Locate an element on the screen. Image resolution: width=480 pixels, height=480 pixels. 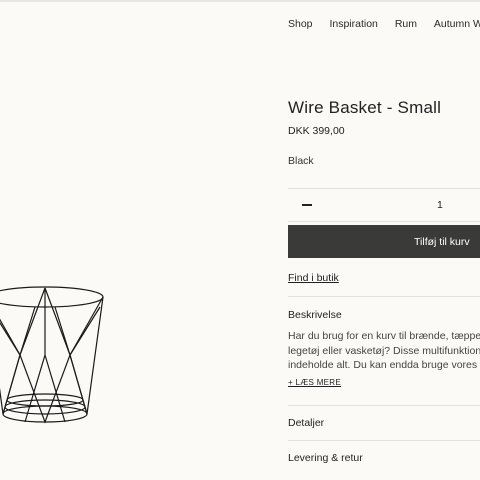
nav-item-inspiration: Inspiration is located at coordinates (353, 24).